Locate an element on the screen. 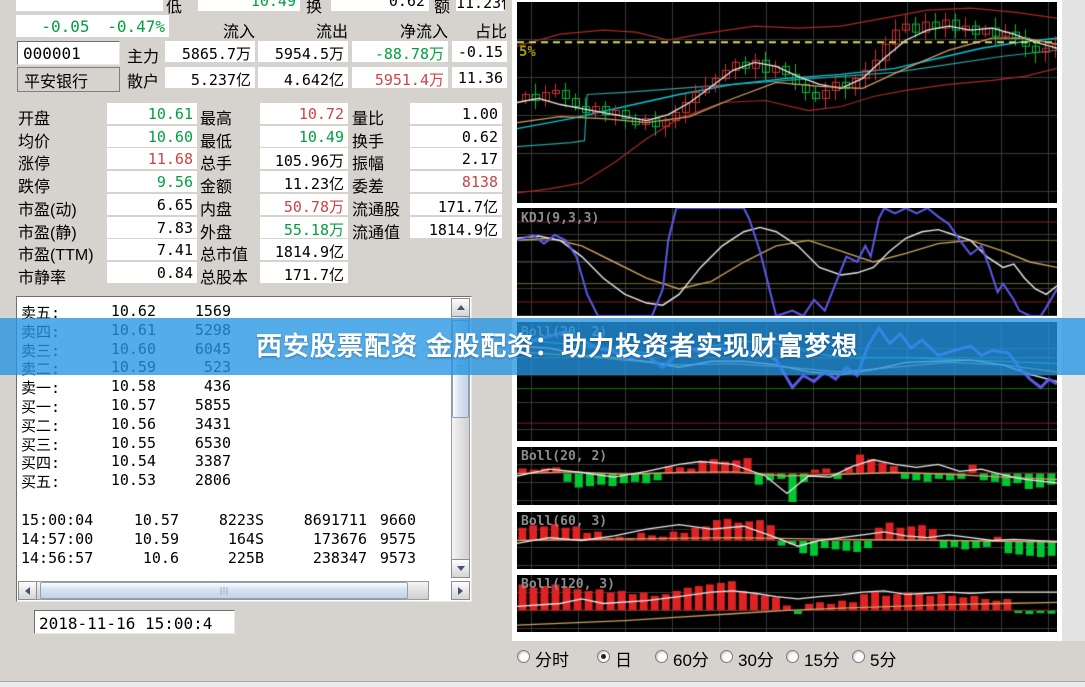 This screenshot has height=687, width=1085. stat-label: 总手 is located at coordinates (216, 165).